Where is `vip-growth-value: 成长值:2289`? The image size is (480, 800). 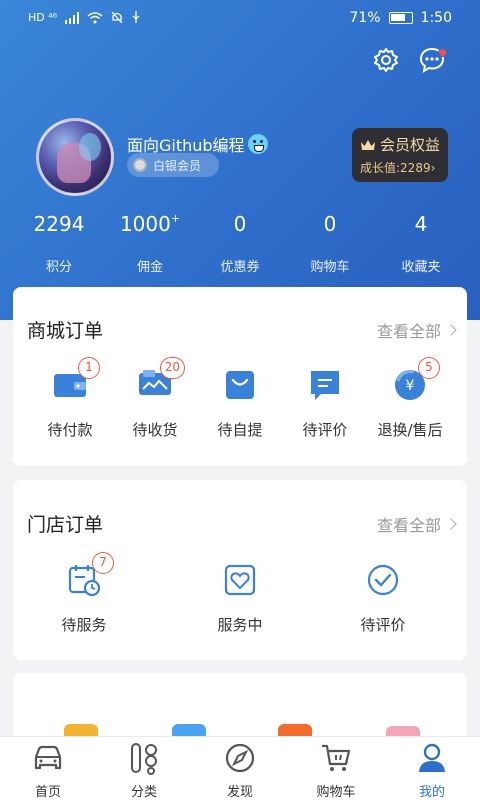
vip-growth-value: 成长值:2289 is located at coordinates (395, 168).